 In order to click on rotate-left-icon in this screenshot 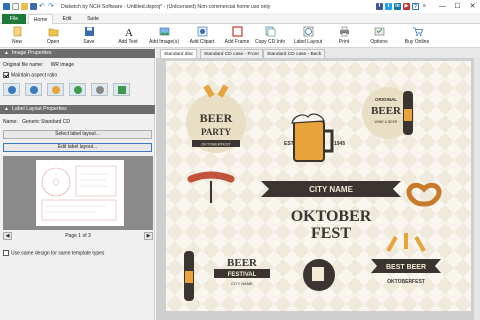, I will do `click(11, 89)`.